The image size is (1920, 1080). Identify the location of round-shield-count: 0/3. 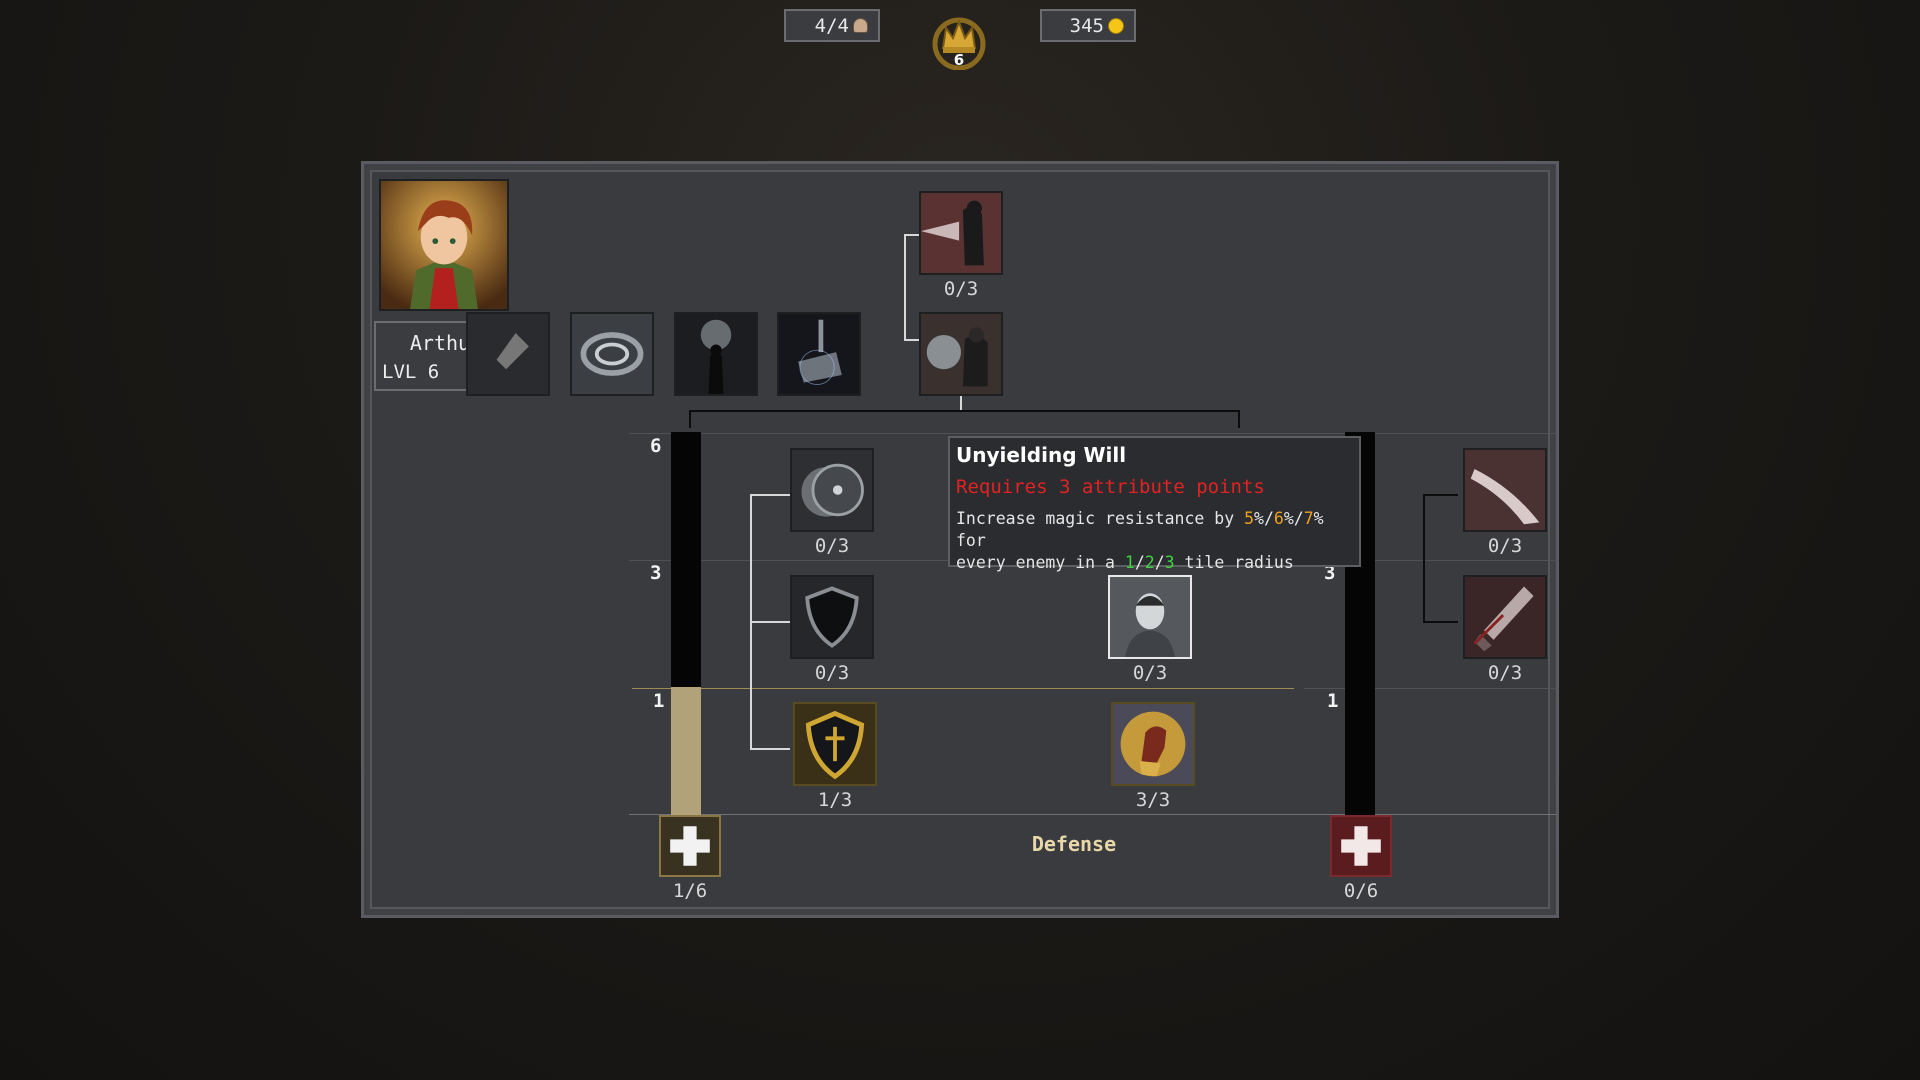
(832, 546).